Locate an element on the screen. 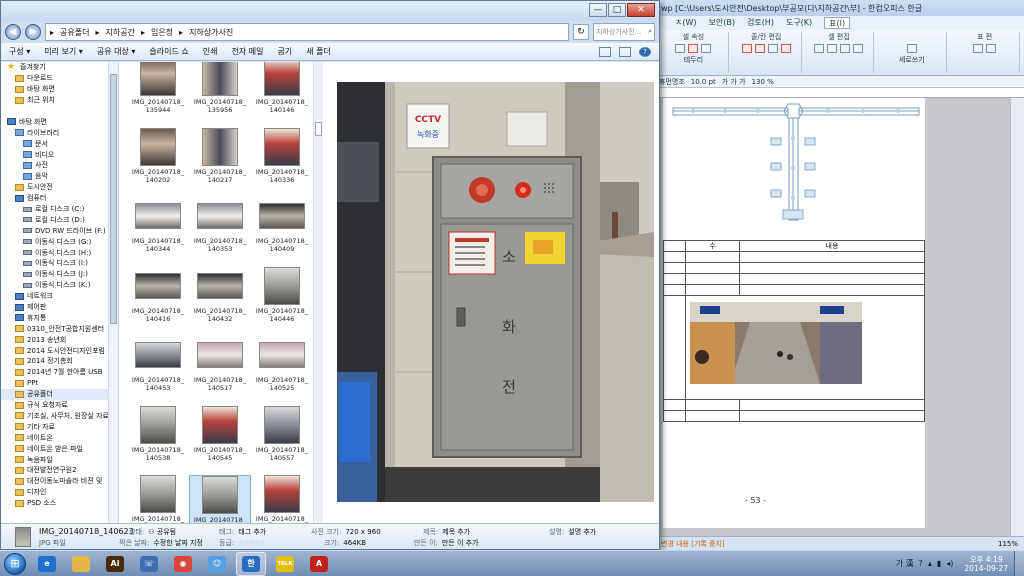 This screenshot has height=576, width=1024. nav-item: 2014년 7월 한아름 USB is located at coordinates (59, 372).